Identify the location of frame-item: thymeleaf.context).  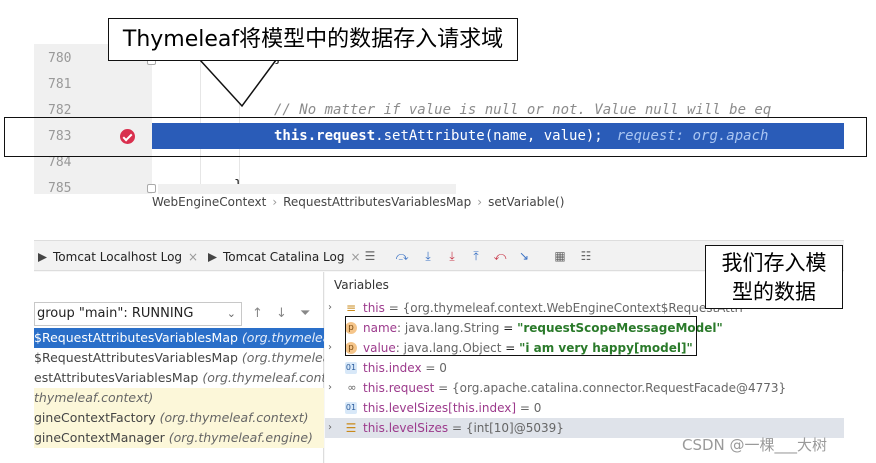
(179, 398).